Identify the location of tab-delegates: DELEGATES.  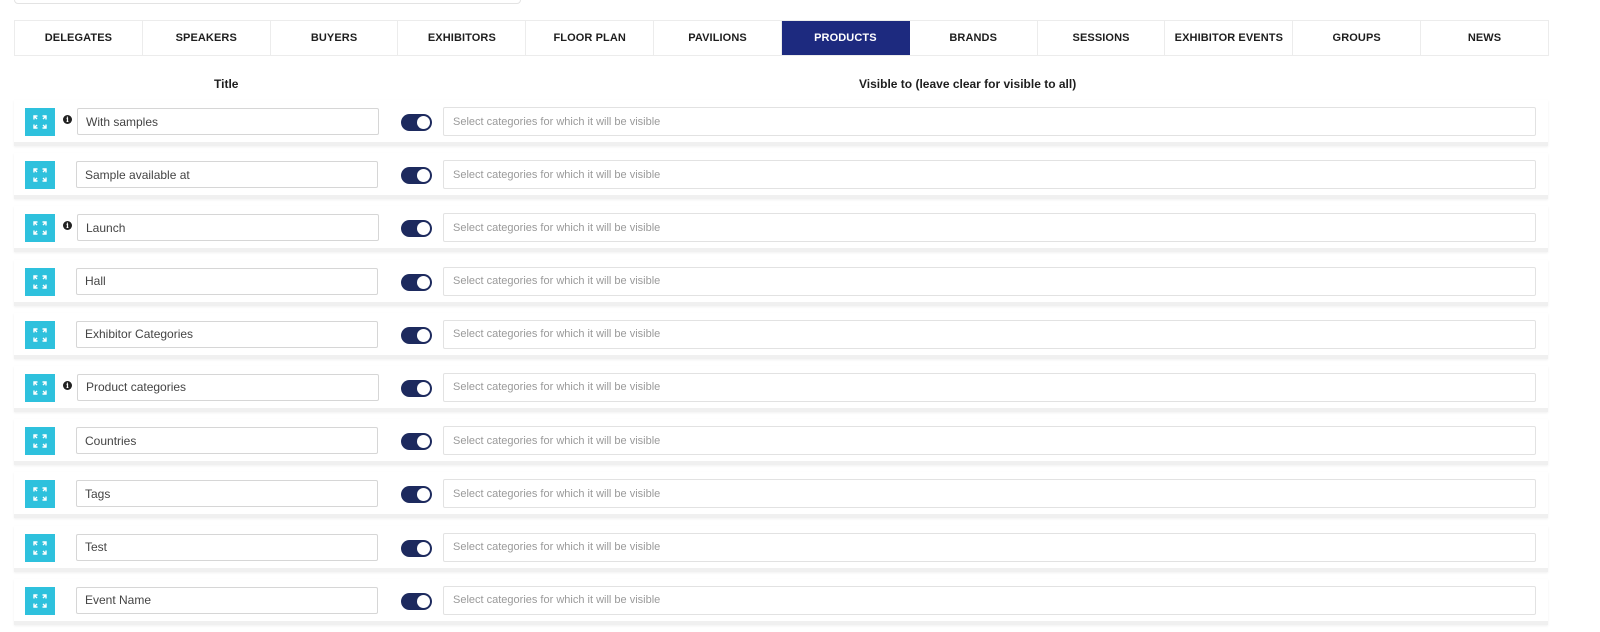
(79, 38).